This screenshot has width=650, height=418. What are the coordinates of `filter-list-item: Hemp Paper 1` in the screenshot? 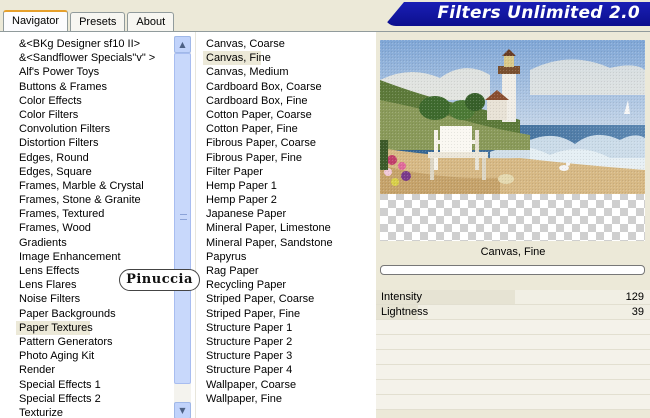 It's located at (288, 186).